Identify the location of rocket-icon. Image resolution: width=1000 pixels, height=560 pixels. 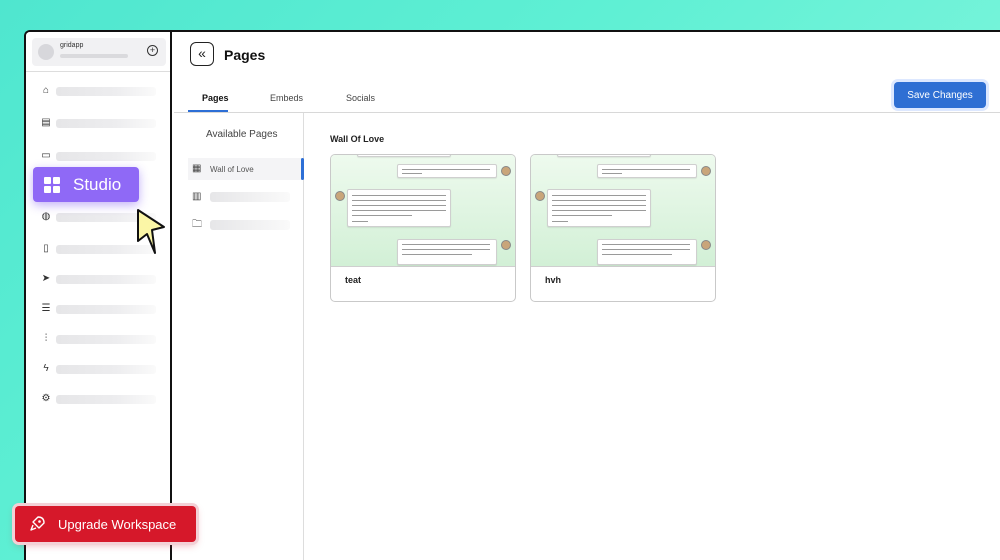
(37, 523).